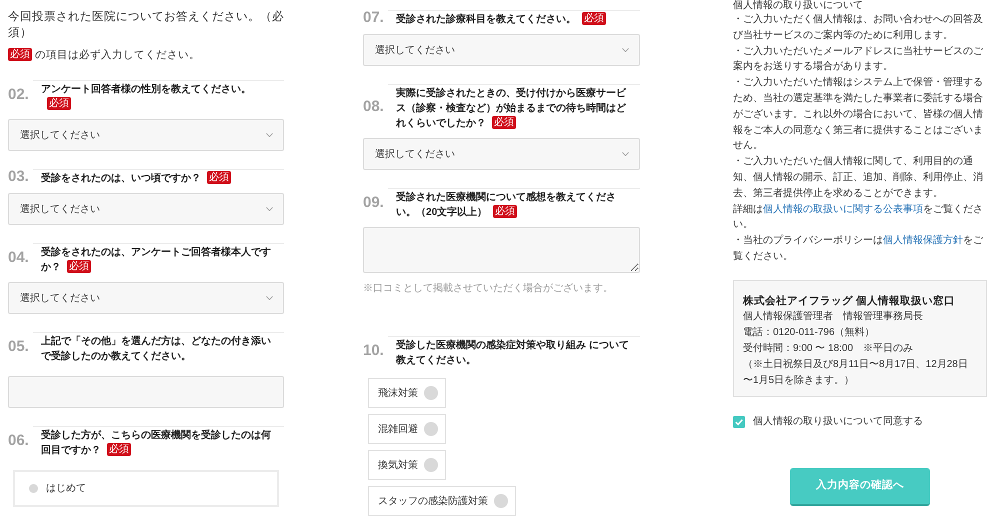 The image size is (1000, 516). What do you see at coordinates (374, 106) in the screenshot?
I see `question-number: 08.` at bounding box center [374, 106].